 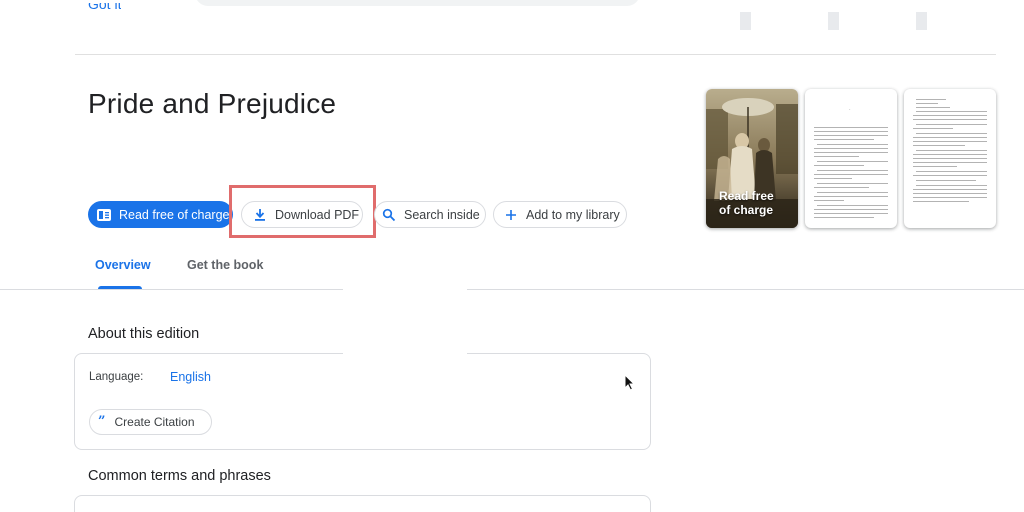 I want to click on add-to-library-button: Add to my library, so click(x=560, y=214).